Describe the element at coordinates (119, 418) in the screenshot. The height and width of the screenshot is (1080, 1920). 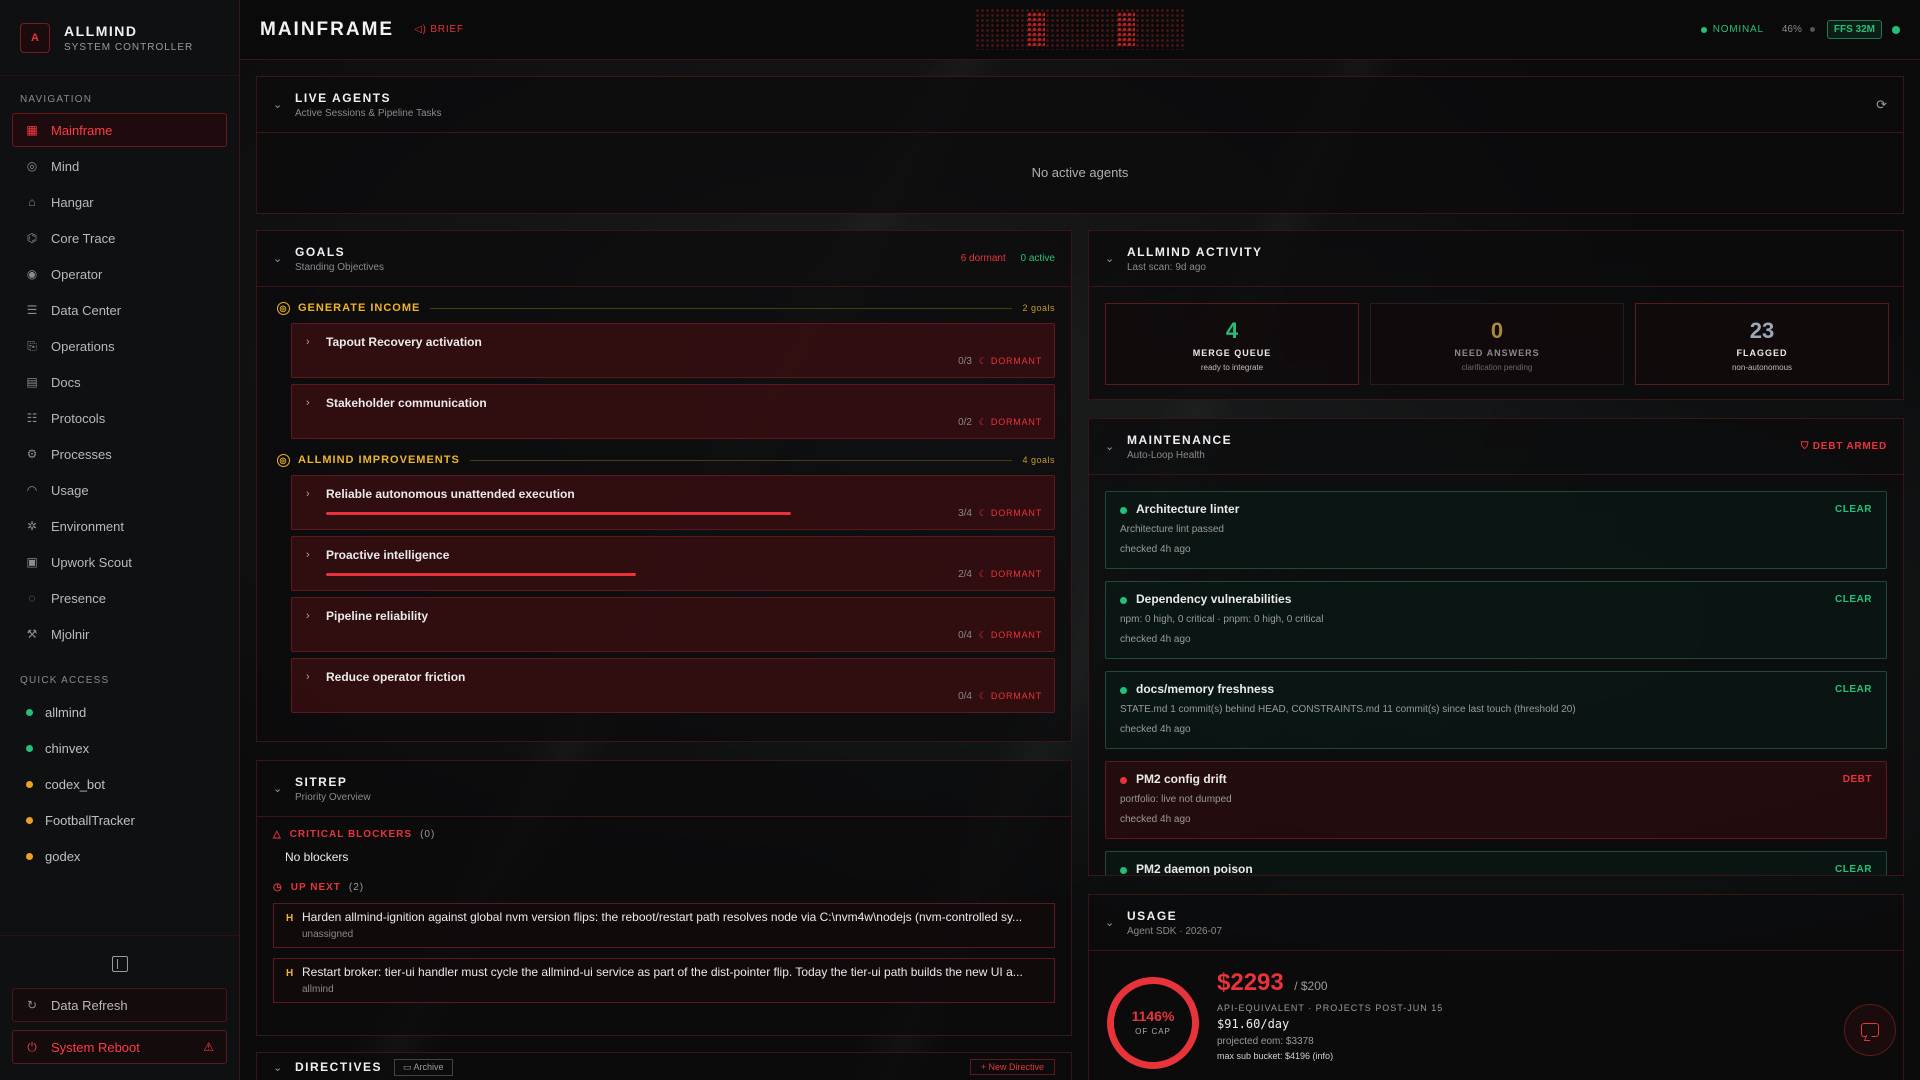
I see `sidebar-item-protocols: ☷ Protocols` at that location.